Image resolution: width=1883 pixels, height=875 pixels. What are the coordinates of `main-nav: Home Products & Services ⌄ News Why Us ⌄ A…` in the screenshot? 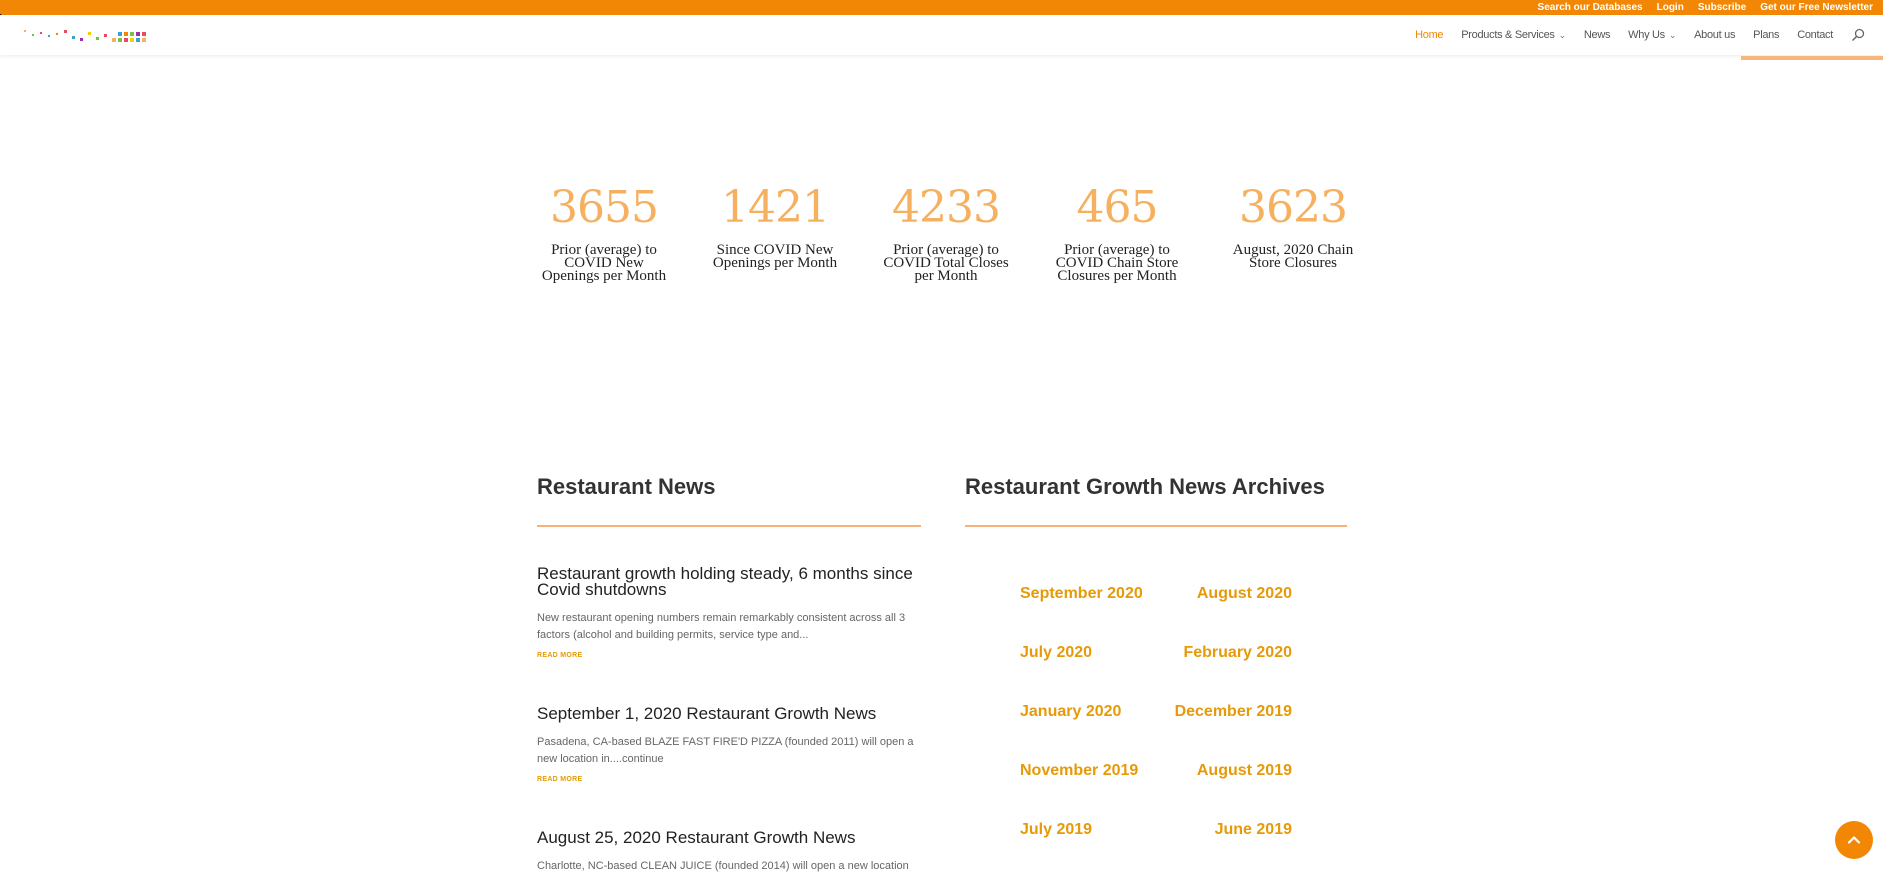 It's located at (1640, 35).